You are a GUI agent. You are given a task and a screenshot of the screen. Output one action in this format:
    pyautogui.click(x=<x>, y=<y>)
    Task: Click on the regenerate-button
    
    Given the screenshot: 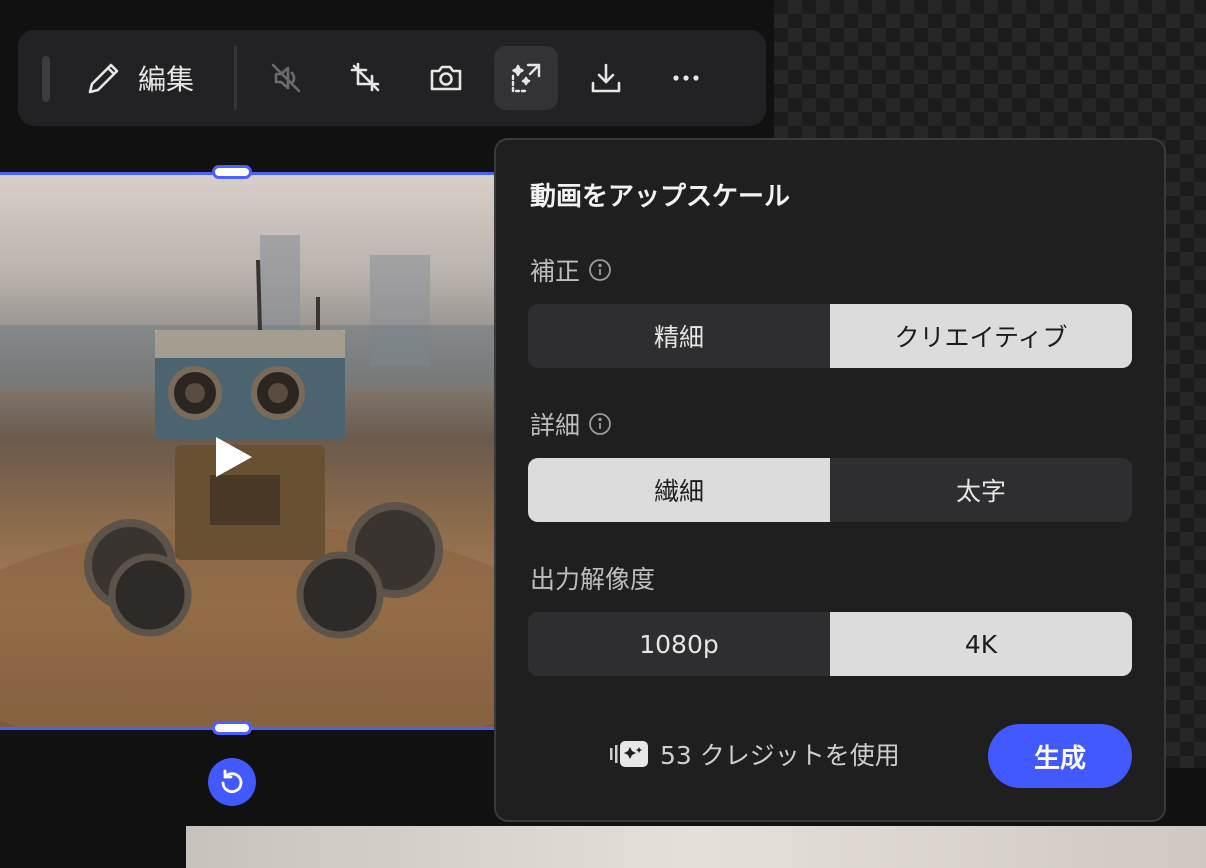 What is the action you would take?
    pyautogui.click(x=232, y=782)
    